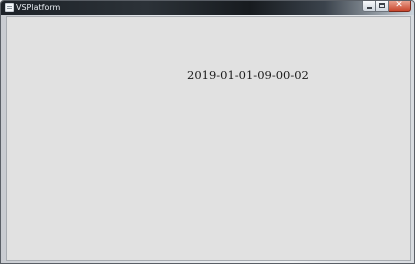  I want to click on application-icon, so click(9, 7).